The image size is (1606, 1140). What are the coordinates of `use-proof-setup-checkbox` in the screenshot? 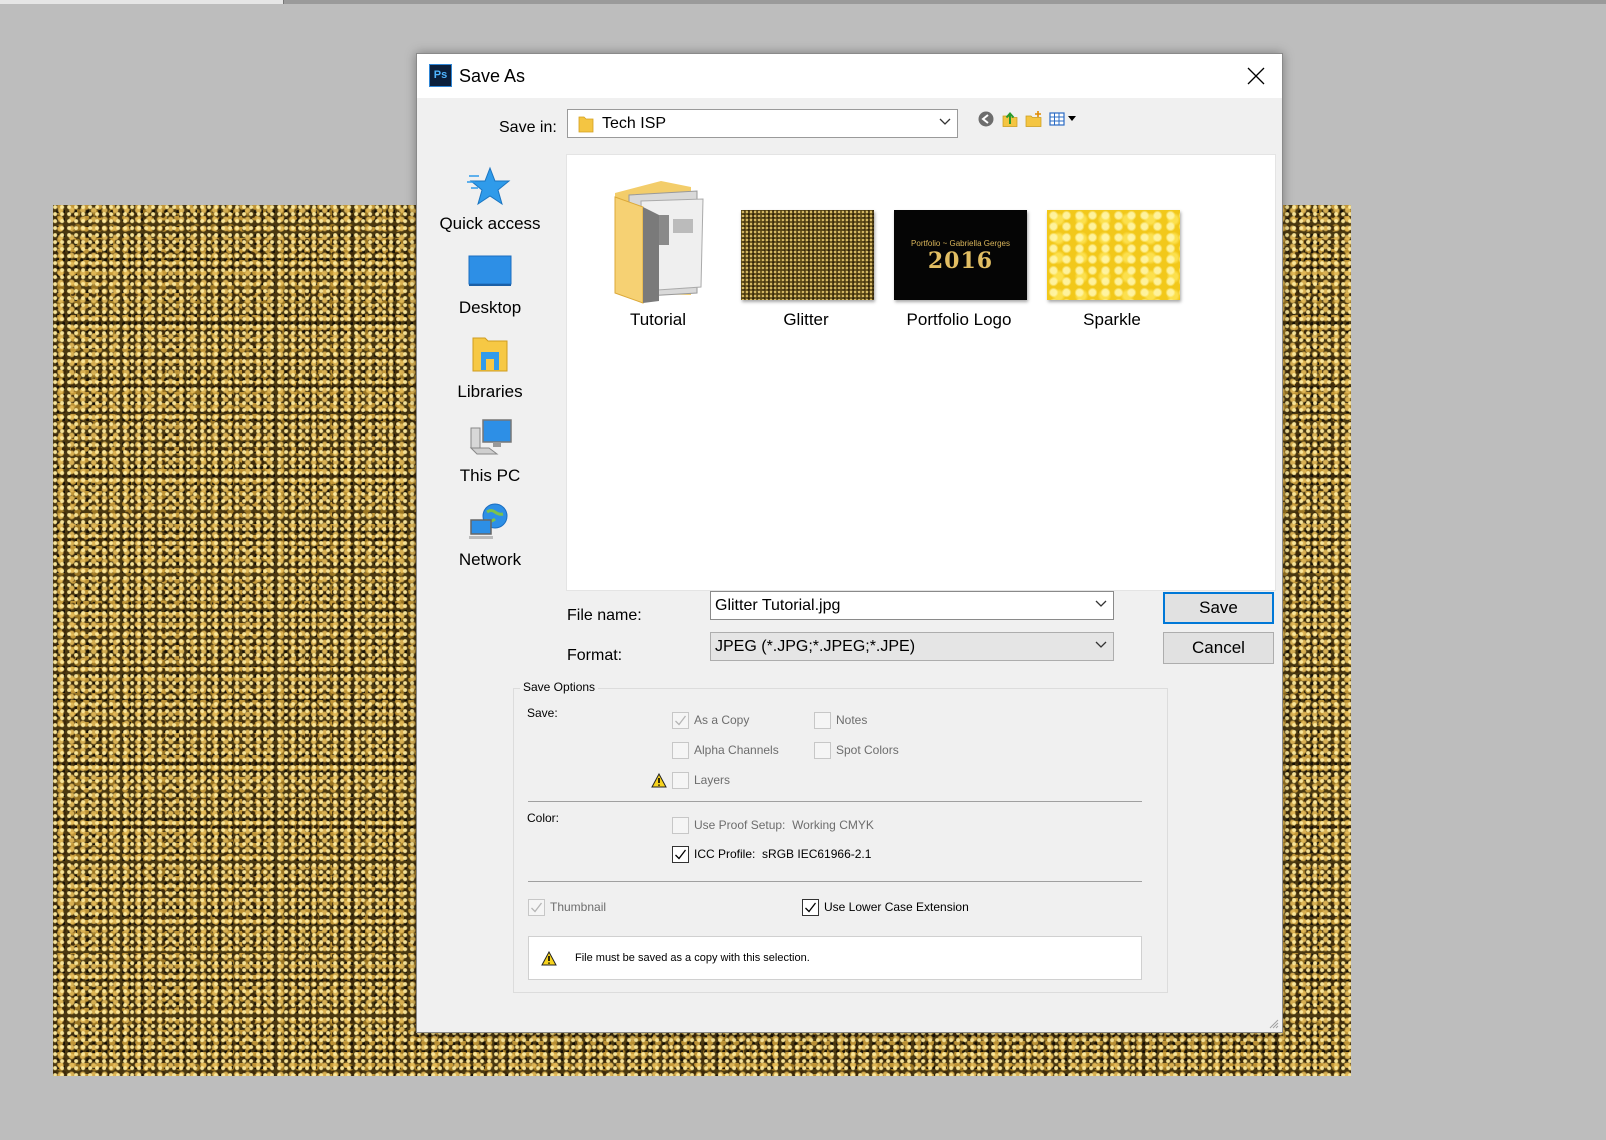 It's located at (680, 825).